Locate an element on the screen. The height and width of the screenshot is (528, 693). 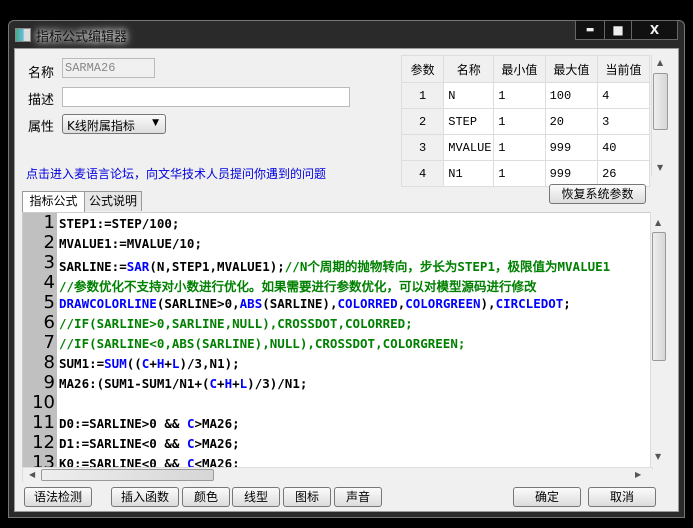
color-button: 颜色 is located at coordinates (206, 497).